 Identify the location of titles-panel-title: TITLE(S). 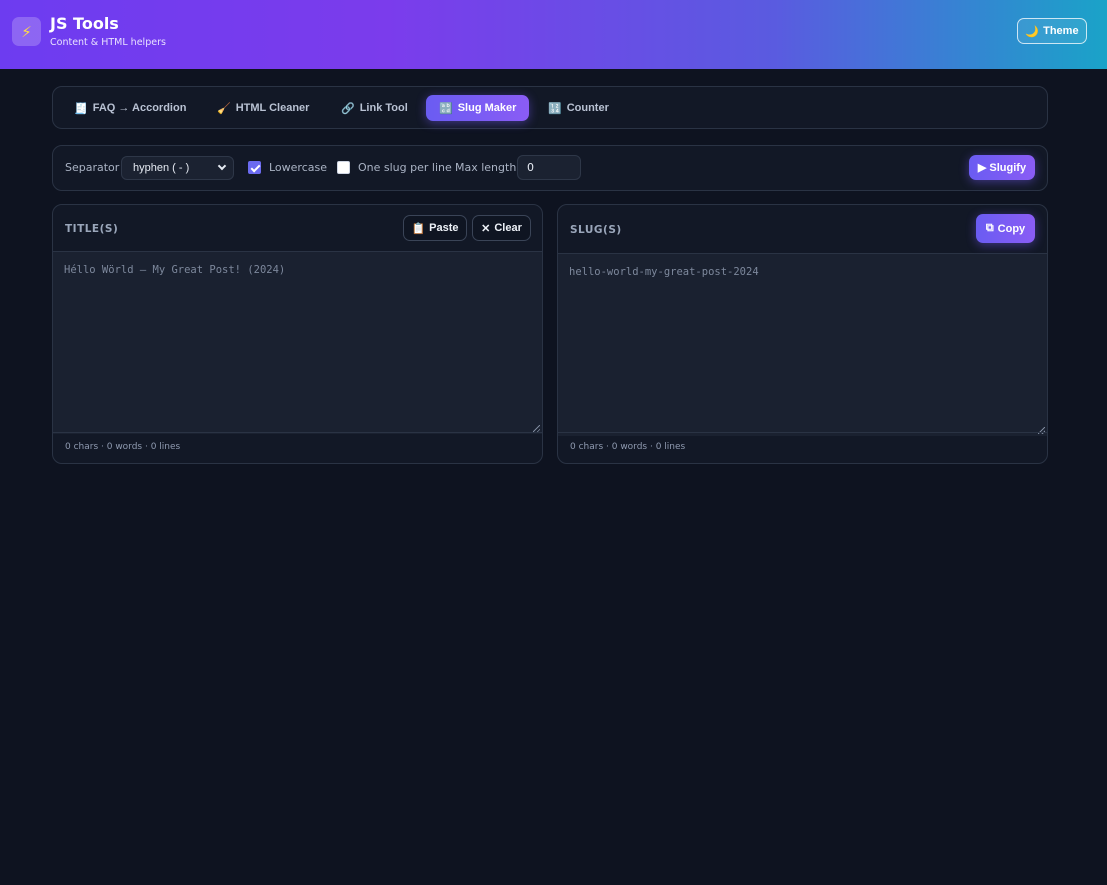
(92, 229).